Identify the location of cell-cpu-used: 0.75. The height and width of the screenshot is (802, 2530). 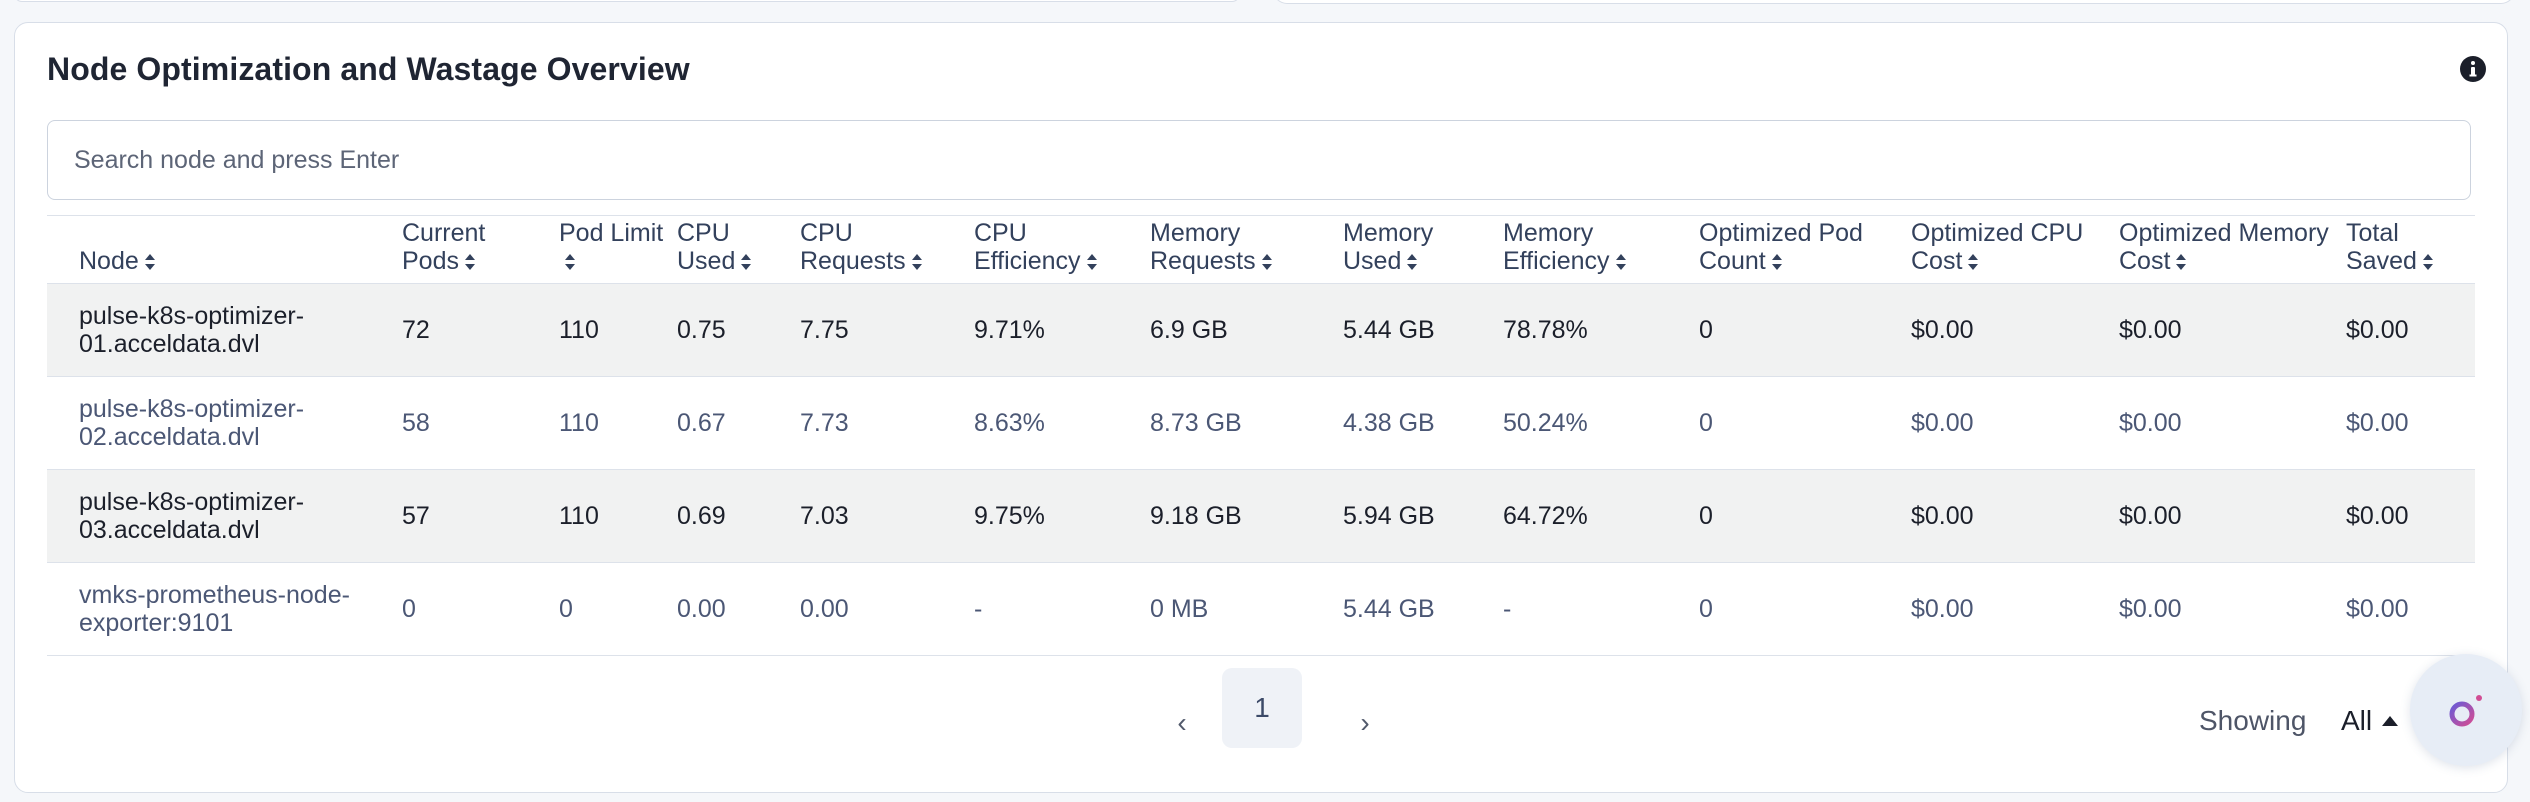
(701, 330).